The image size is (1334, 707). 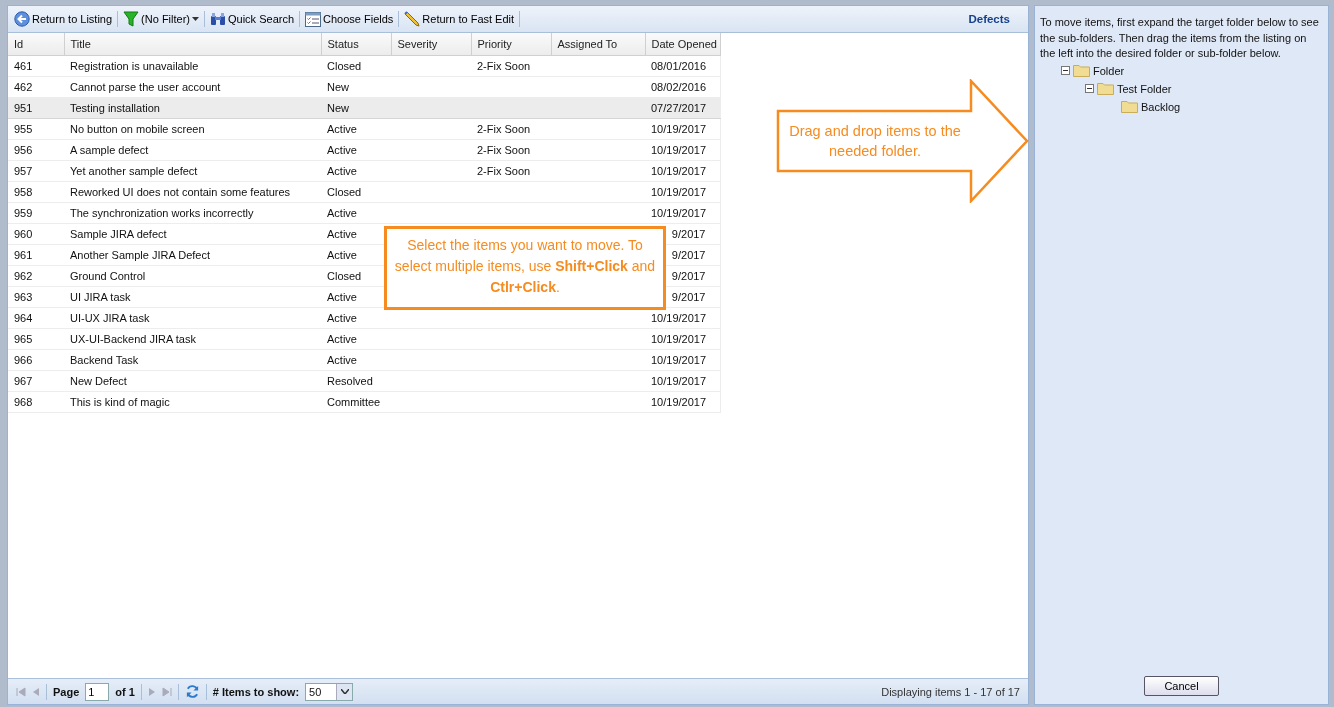 What do you see at coordinates (66, 691) in the screenshot?
I see `page-label: Page` at bounding box center [66, 691].